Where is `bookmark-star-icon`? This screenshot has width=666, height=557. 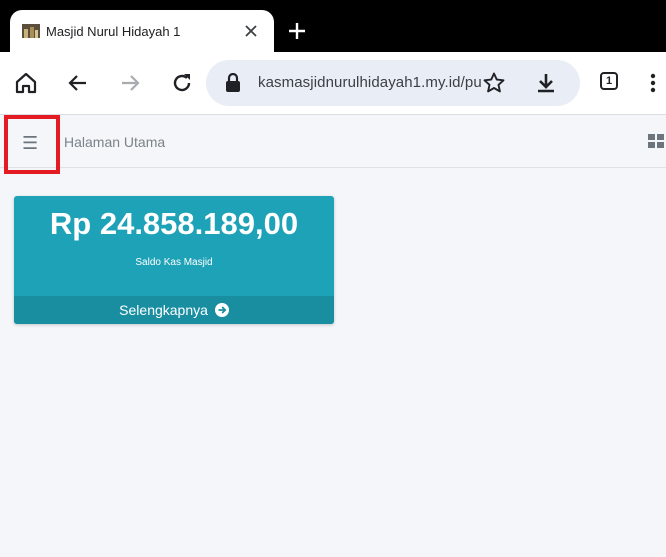 bookmark-star-icon is located at coordinates (494, 83).